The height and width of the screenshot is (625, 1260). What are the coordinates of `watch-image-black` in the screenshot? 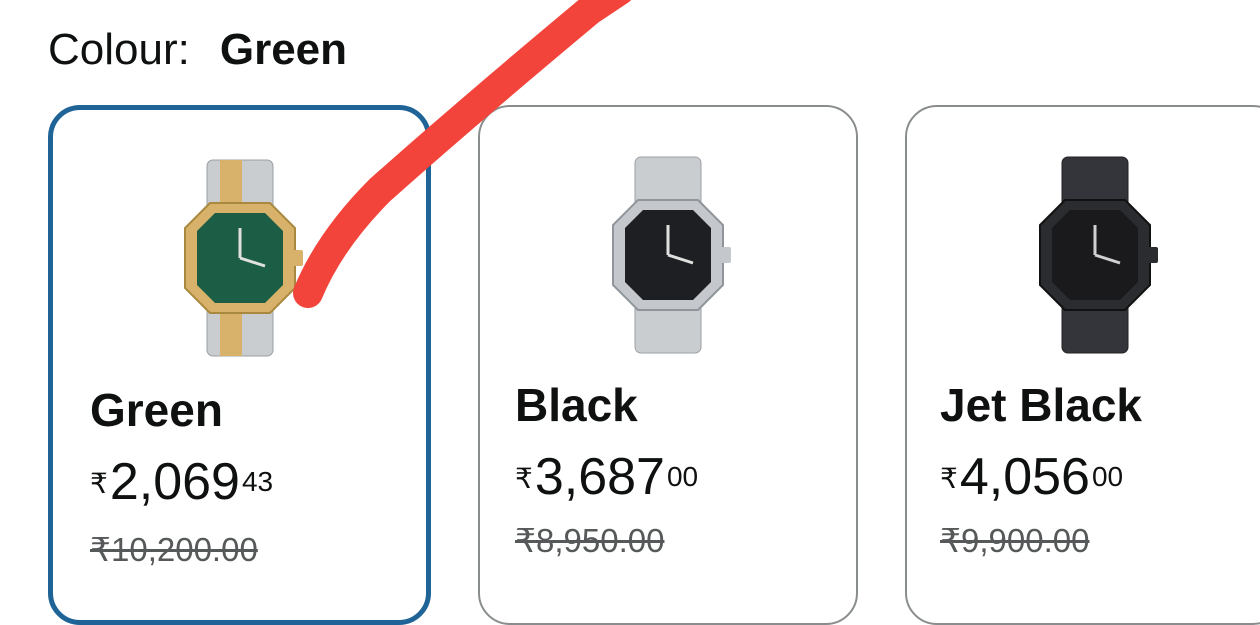 It's located at (668, 255).